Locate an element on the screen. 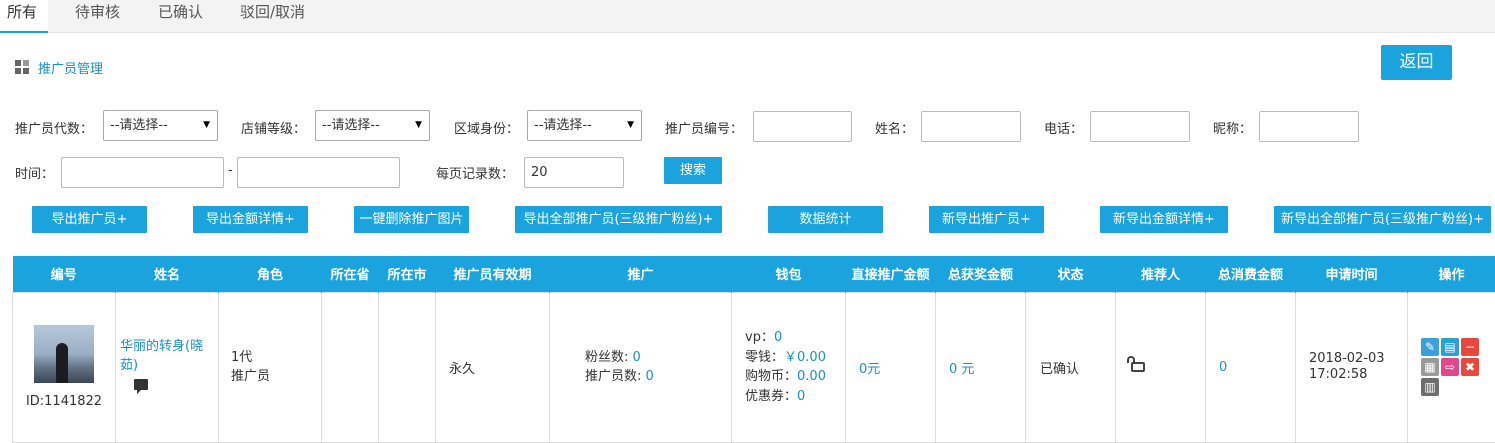  coin-value: 0.00 is located at coordinates (811, 376).